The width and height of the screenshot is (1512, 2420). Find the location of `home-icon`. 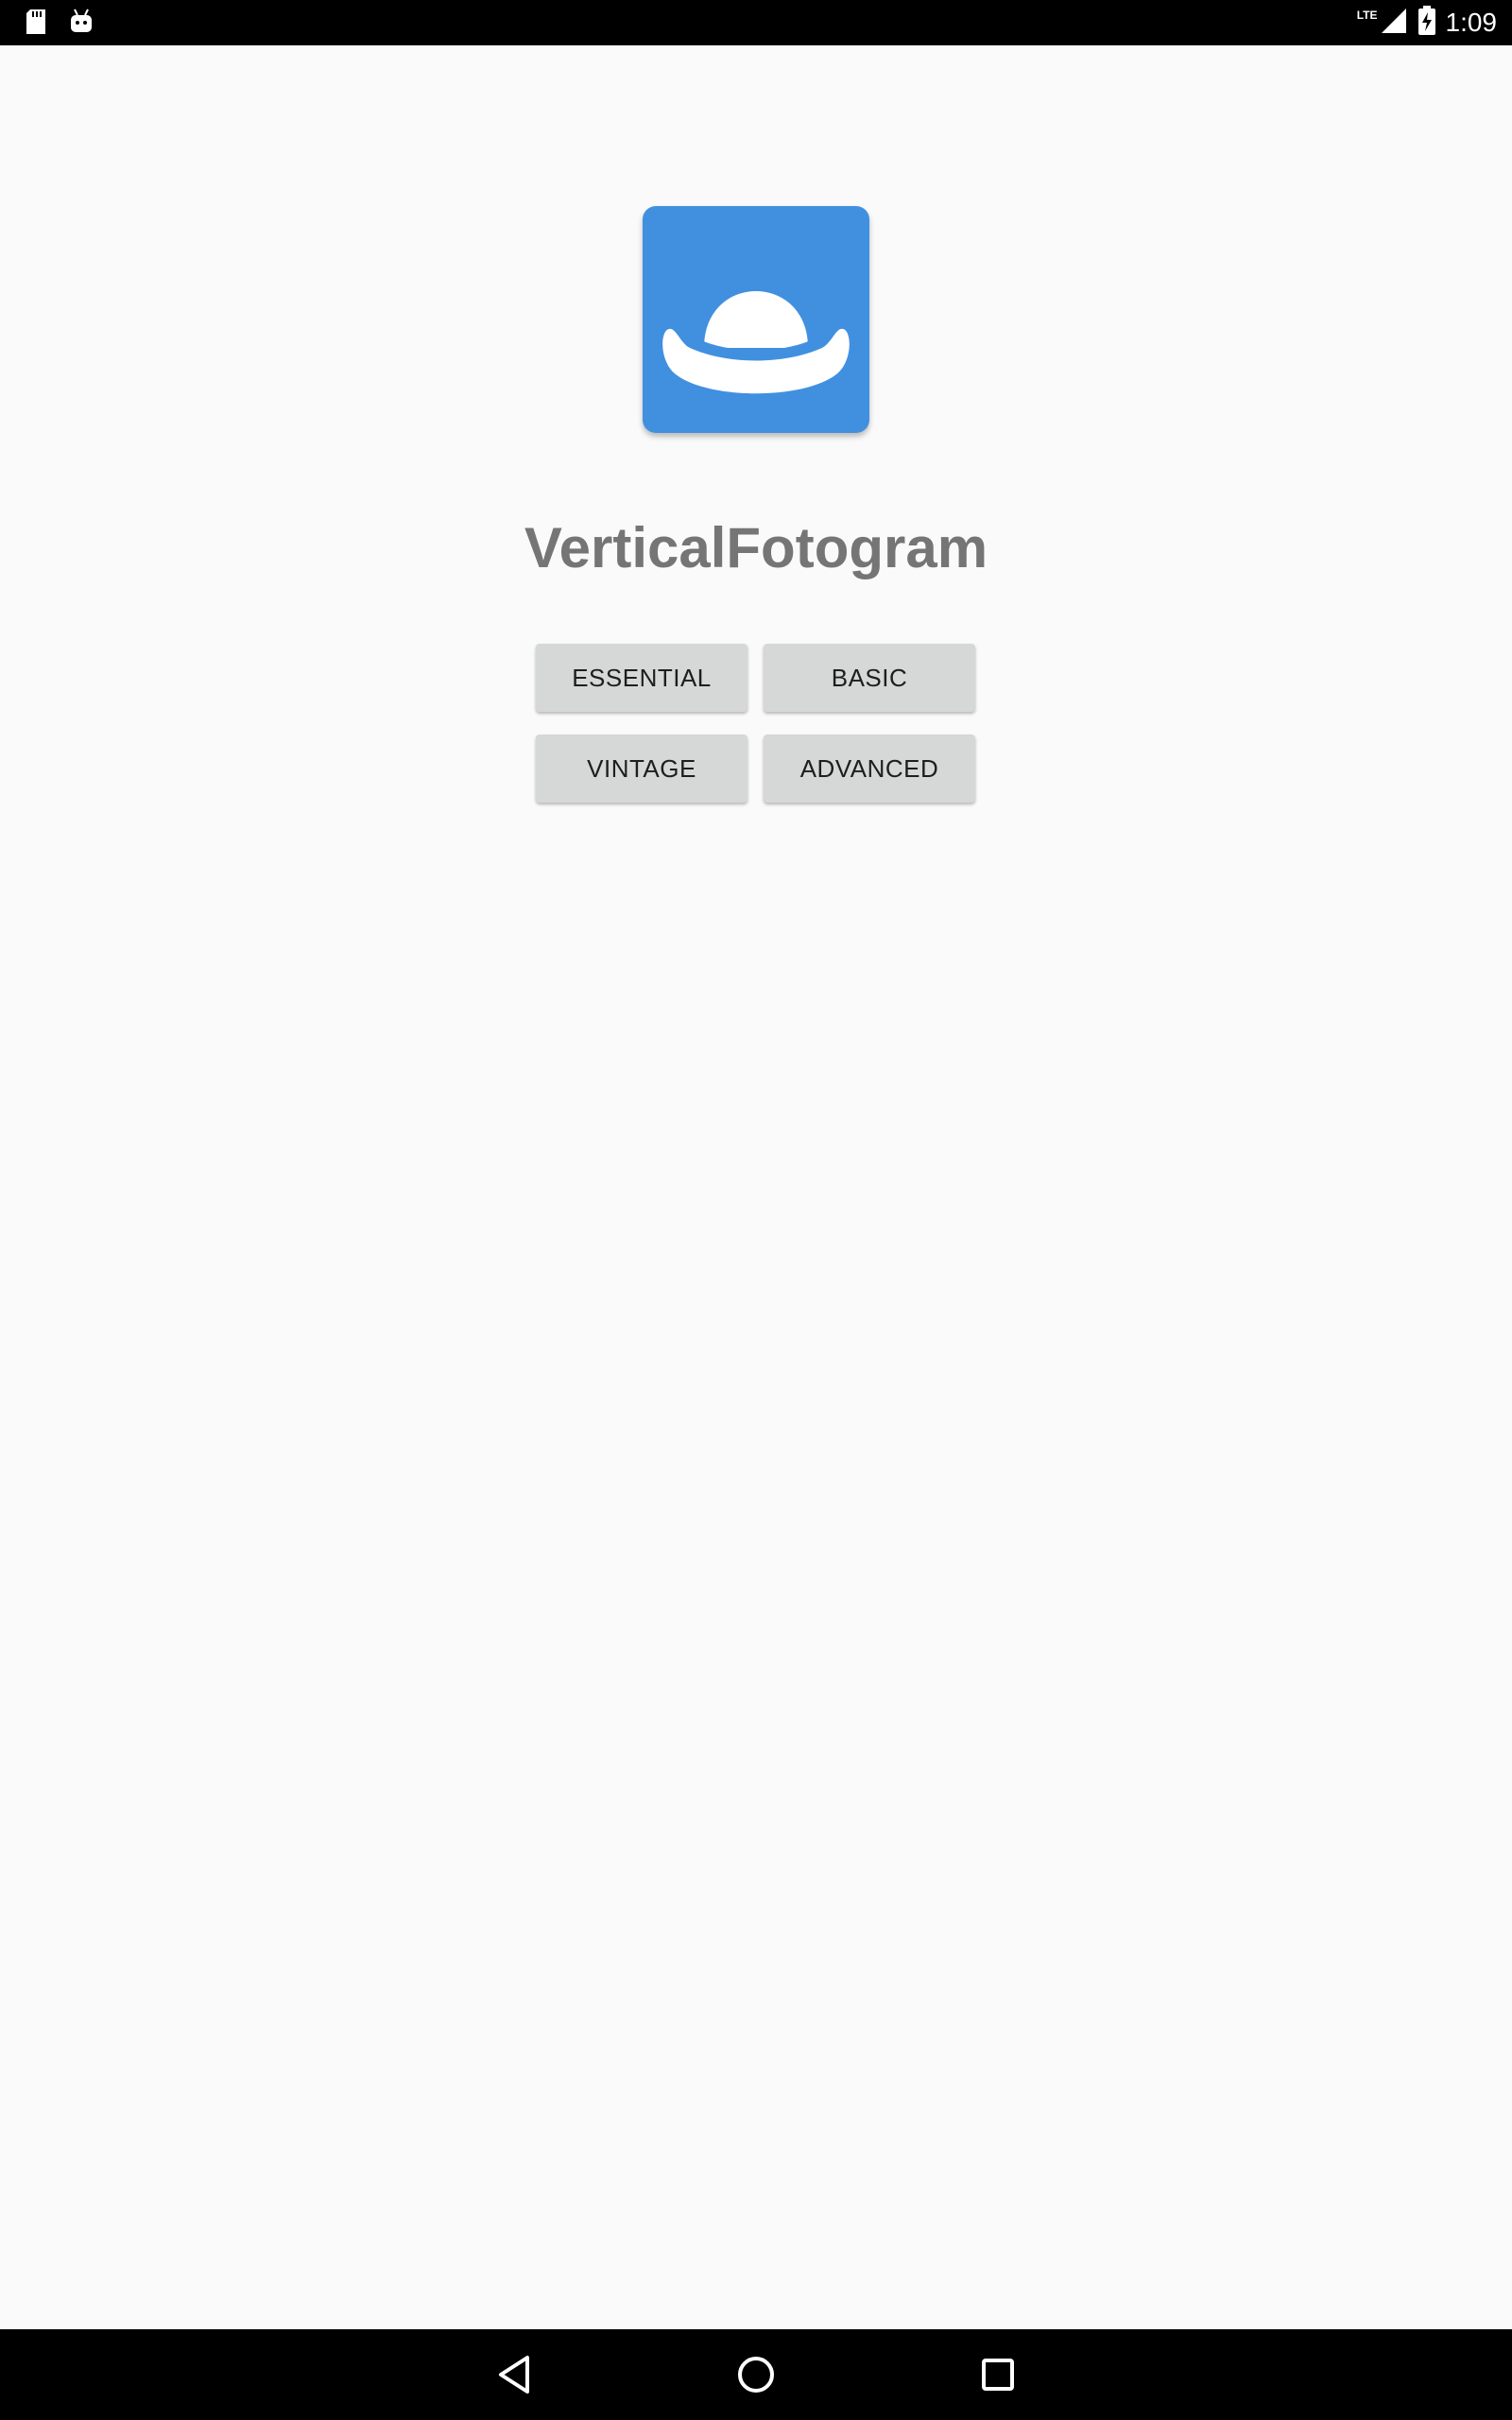

home-icon is located at coordinates (756, 2374).